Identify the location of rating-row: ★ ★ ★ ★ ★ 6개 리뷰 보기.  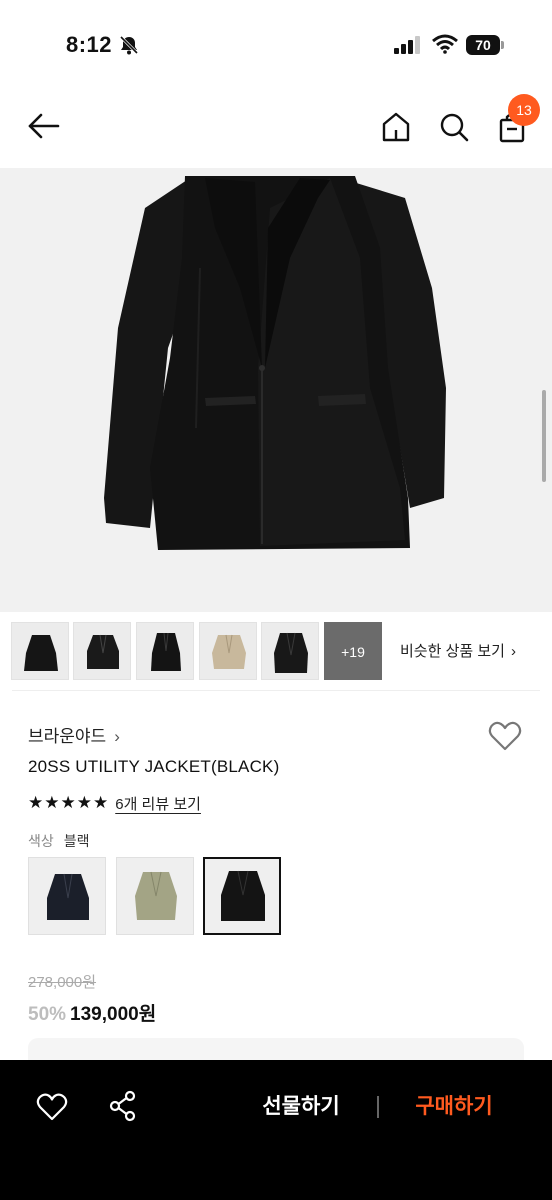
(114, 803).